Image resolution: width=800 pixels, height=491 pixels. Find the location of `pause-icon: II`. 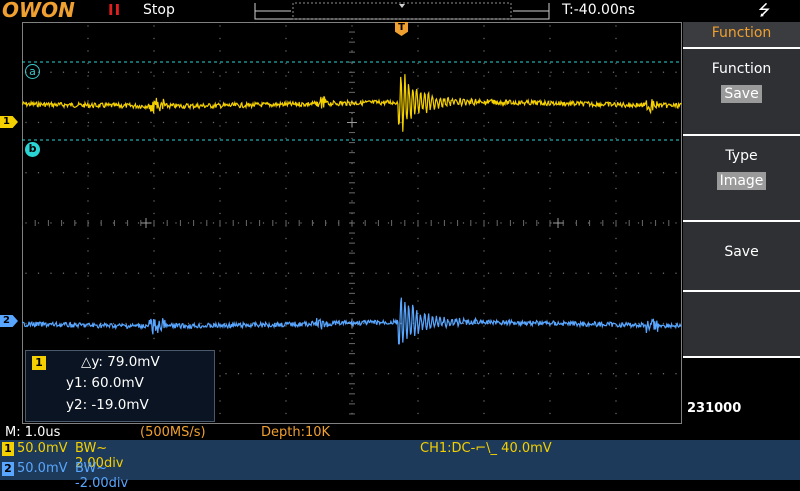

pause-icon: II is located at coordinates (114, 10).